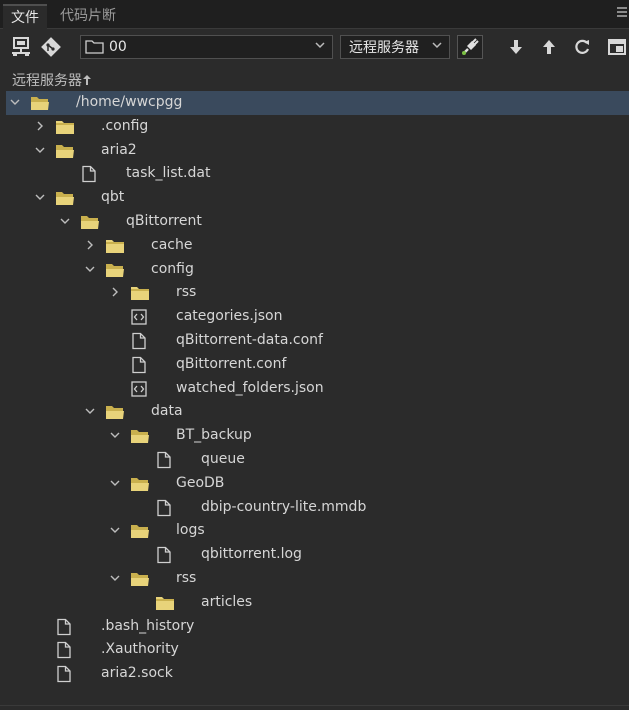 This screenshot has height=710, width=629. What do you see at coordinates (622, 12) in the screenshot?
I see `panel-menu-icon` at bounding box center [622, 12].